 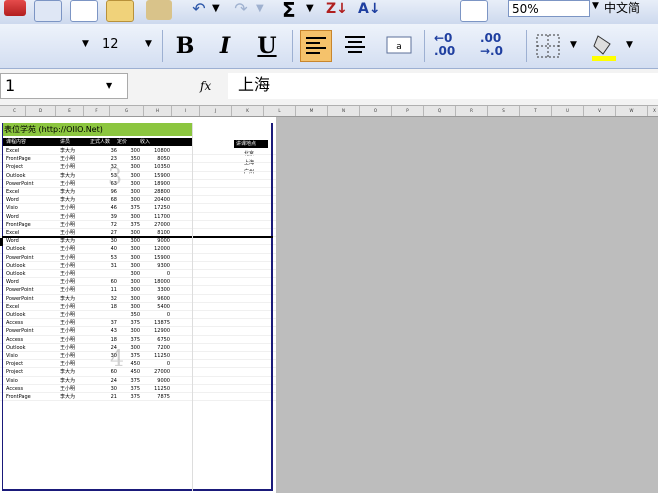 What do you see at coordinates (339, 10) in the screenshot?
I see `sort-ascending-icon: Z↓` at bounding box center [339, 10].